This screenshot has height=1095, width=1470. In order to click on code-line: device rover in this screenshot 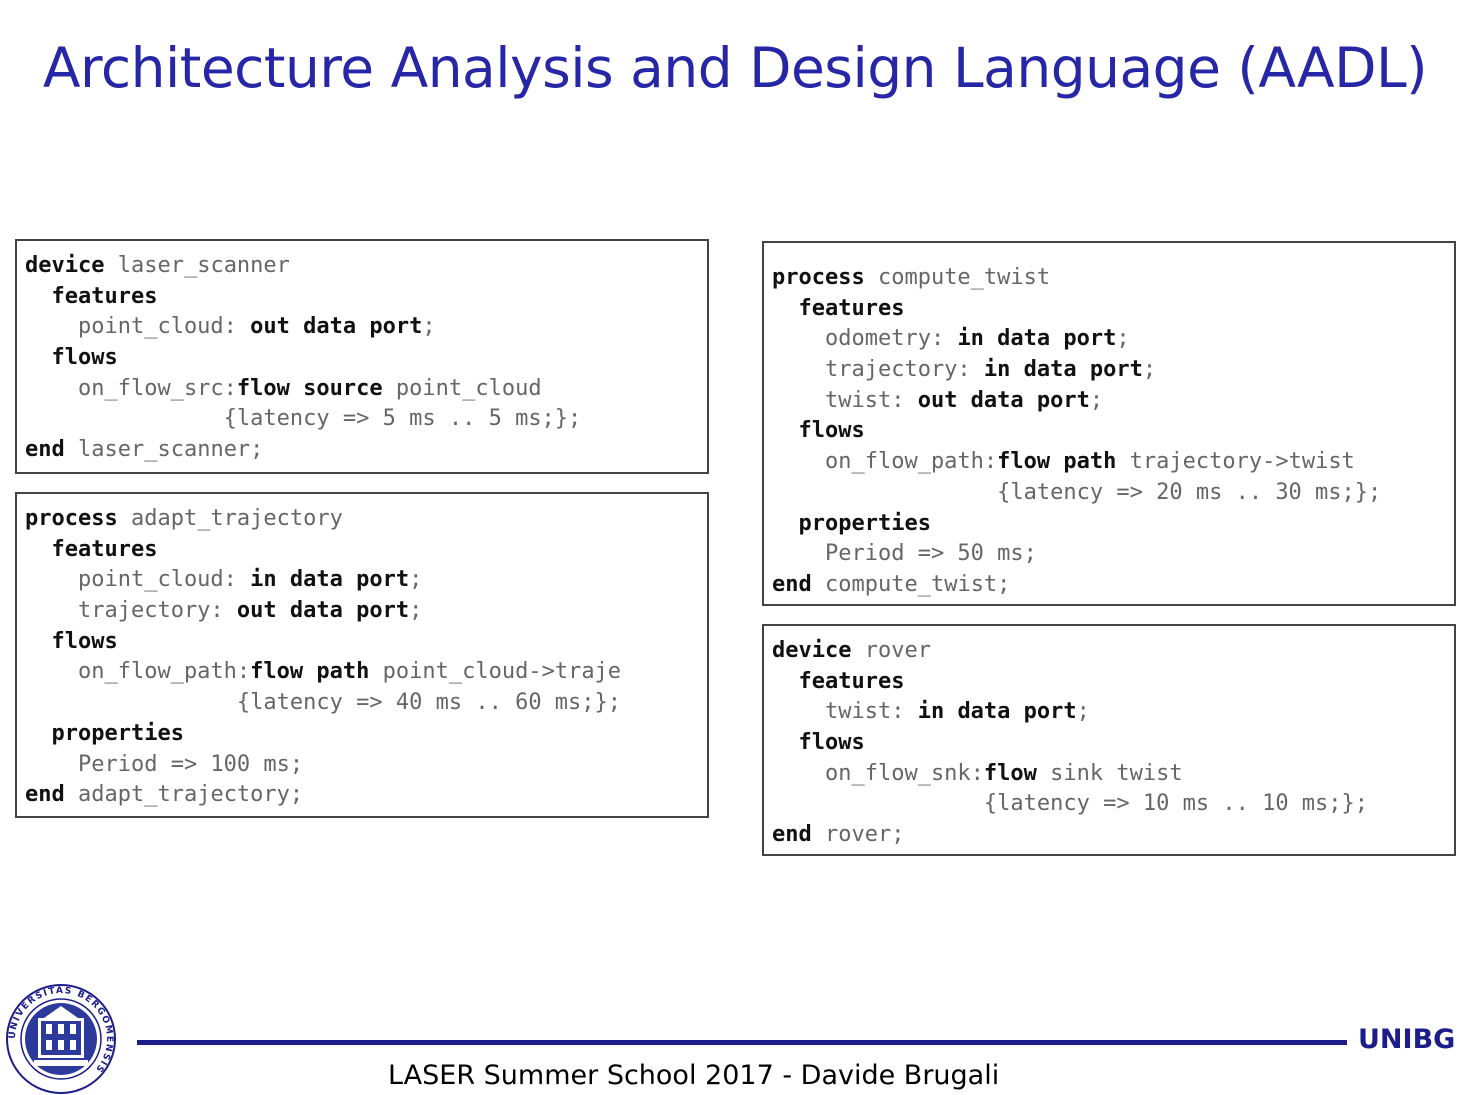, I will do `click(1113, 651)`.